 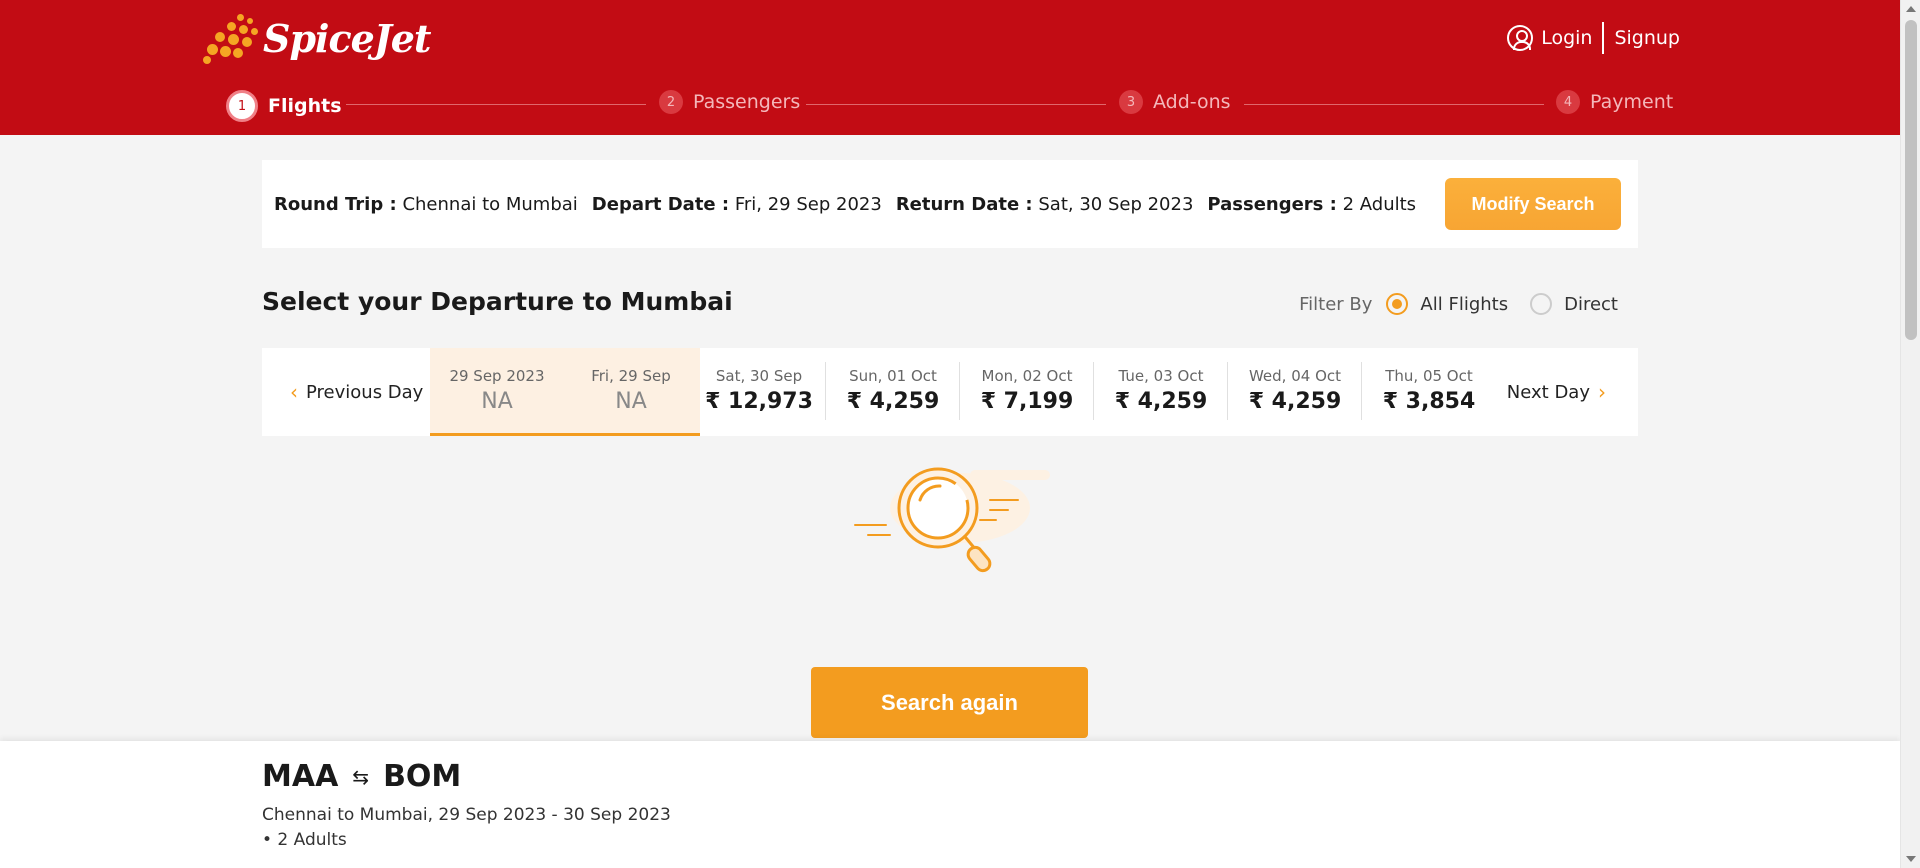 I want to click on step-label: Passengers, so click(x=747, y=102).